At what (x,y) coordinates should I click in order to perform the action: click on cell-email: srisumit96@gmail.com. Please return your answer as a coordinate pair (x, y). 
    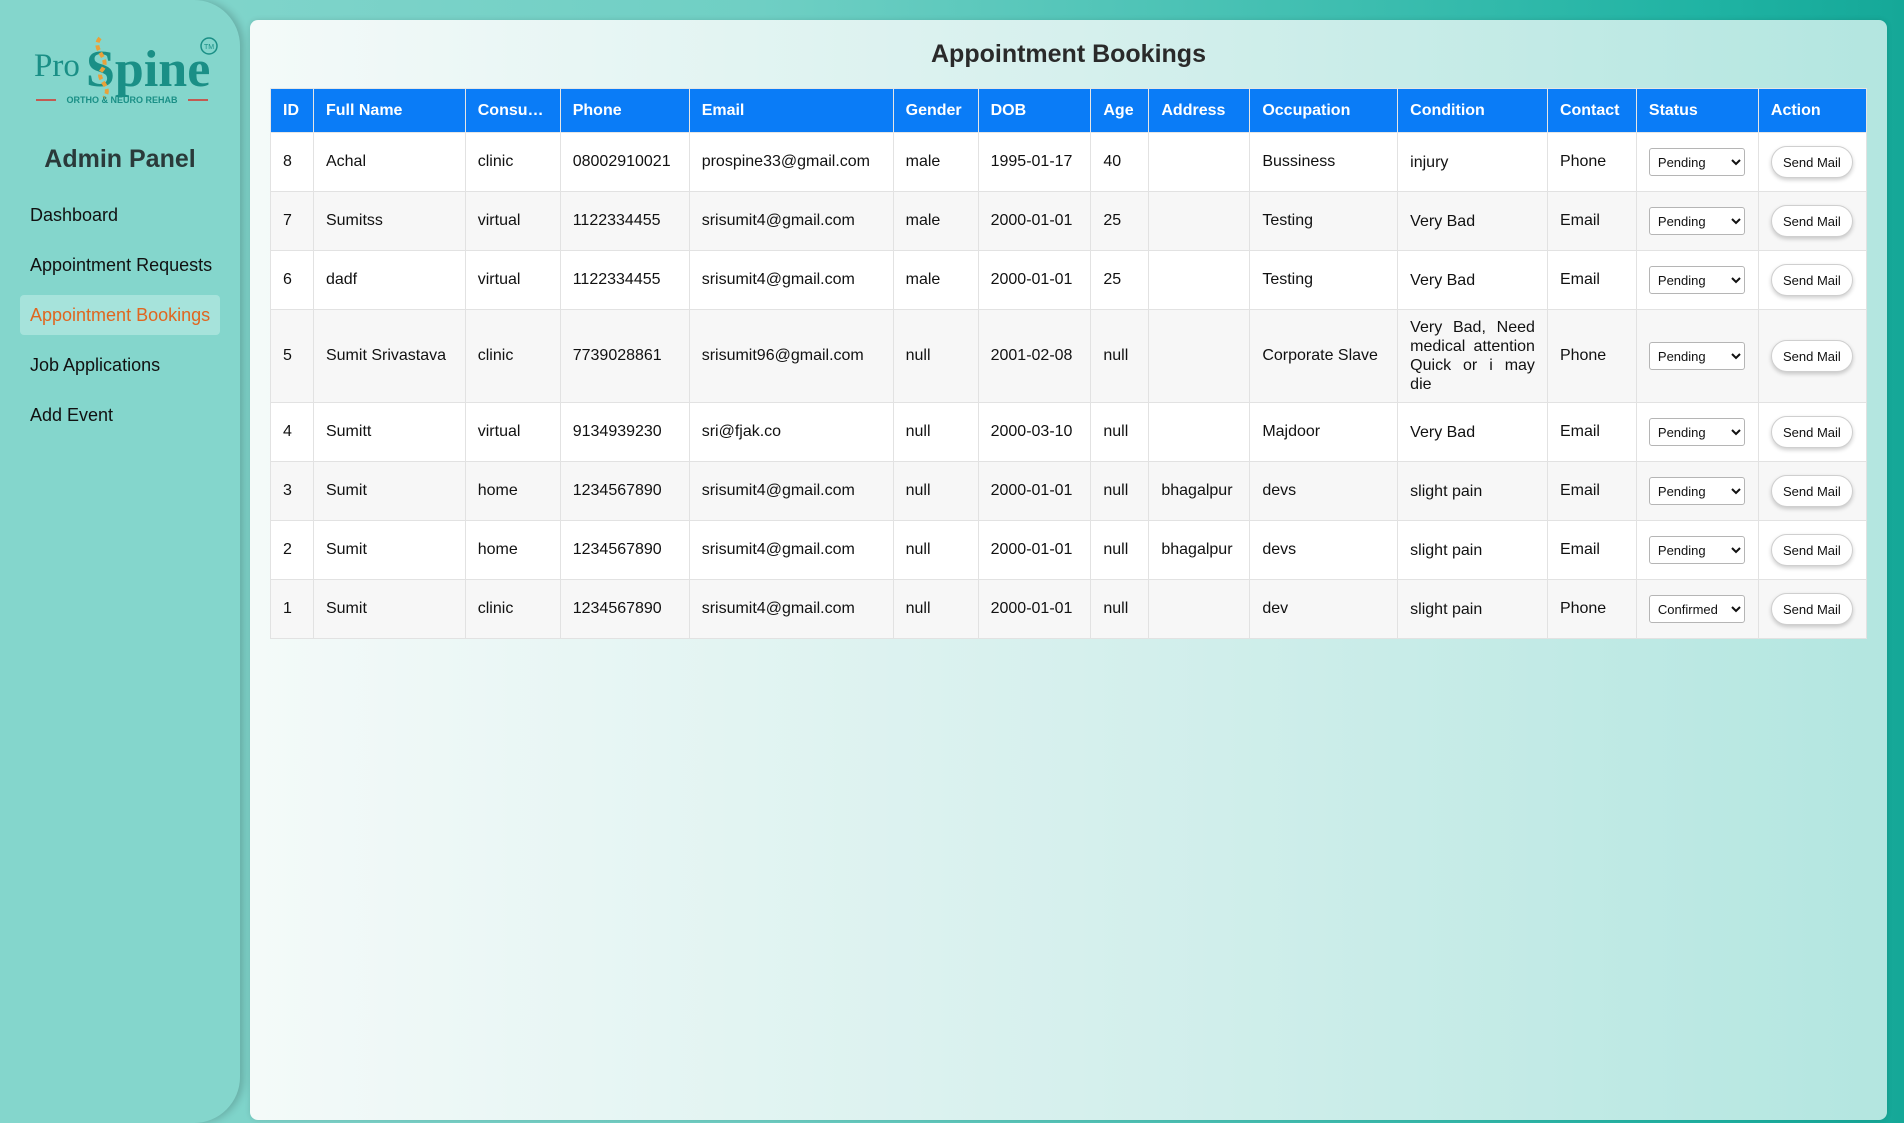
    Looking at the image, I should click on (791, 356).